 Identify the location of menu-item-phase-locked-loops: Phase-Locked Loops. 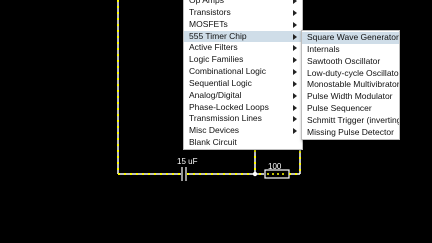
(243, 108).